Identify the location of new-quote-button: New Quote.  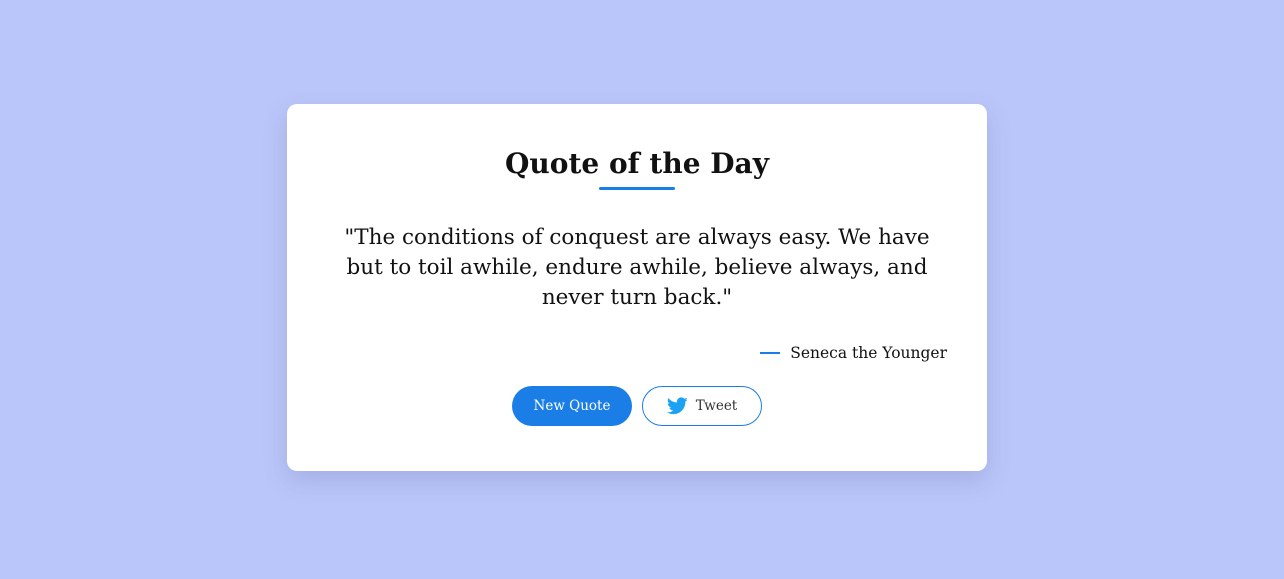
(572, 406).